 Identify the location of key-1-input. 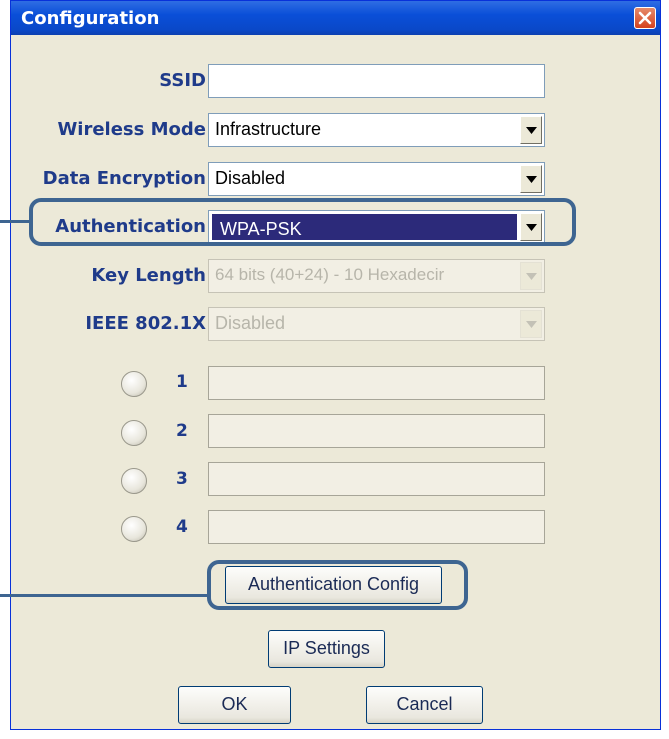
(376, 383).